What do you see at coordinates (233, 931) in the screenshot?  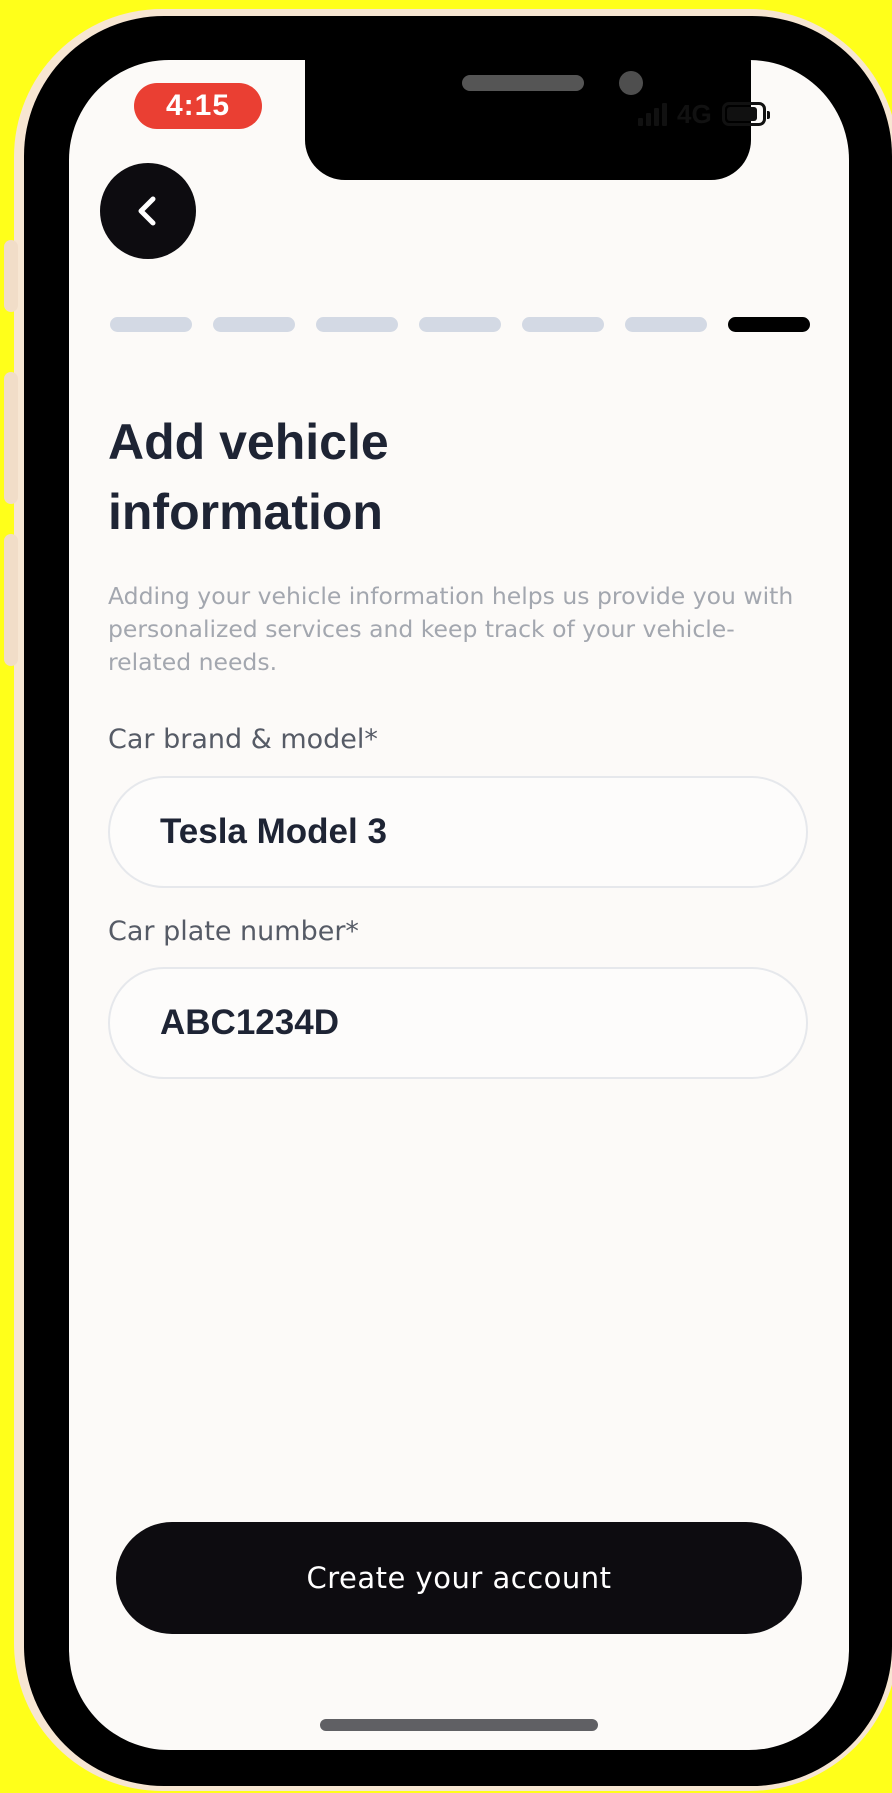 I see `plate-number-label: Car plate number*` at bounding box center [233, 931].